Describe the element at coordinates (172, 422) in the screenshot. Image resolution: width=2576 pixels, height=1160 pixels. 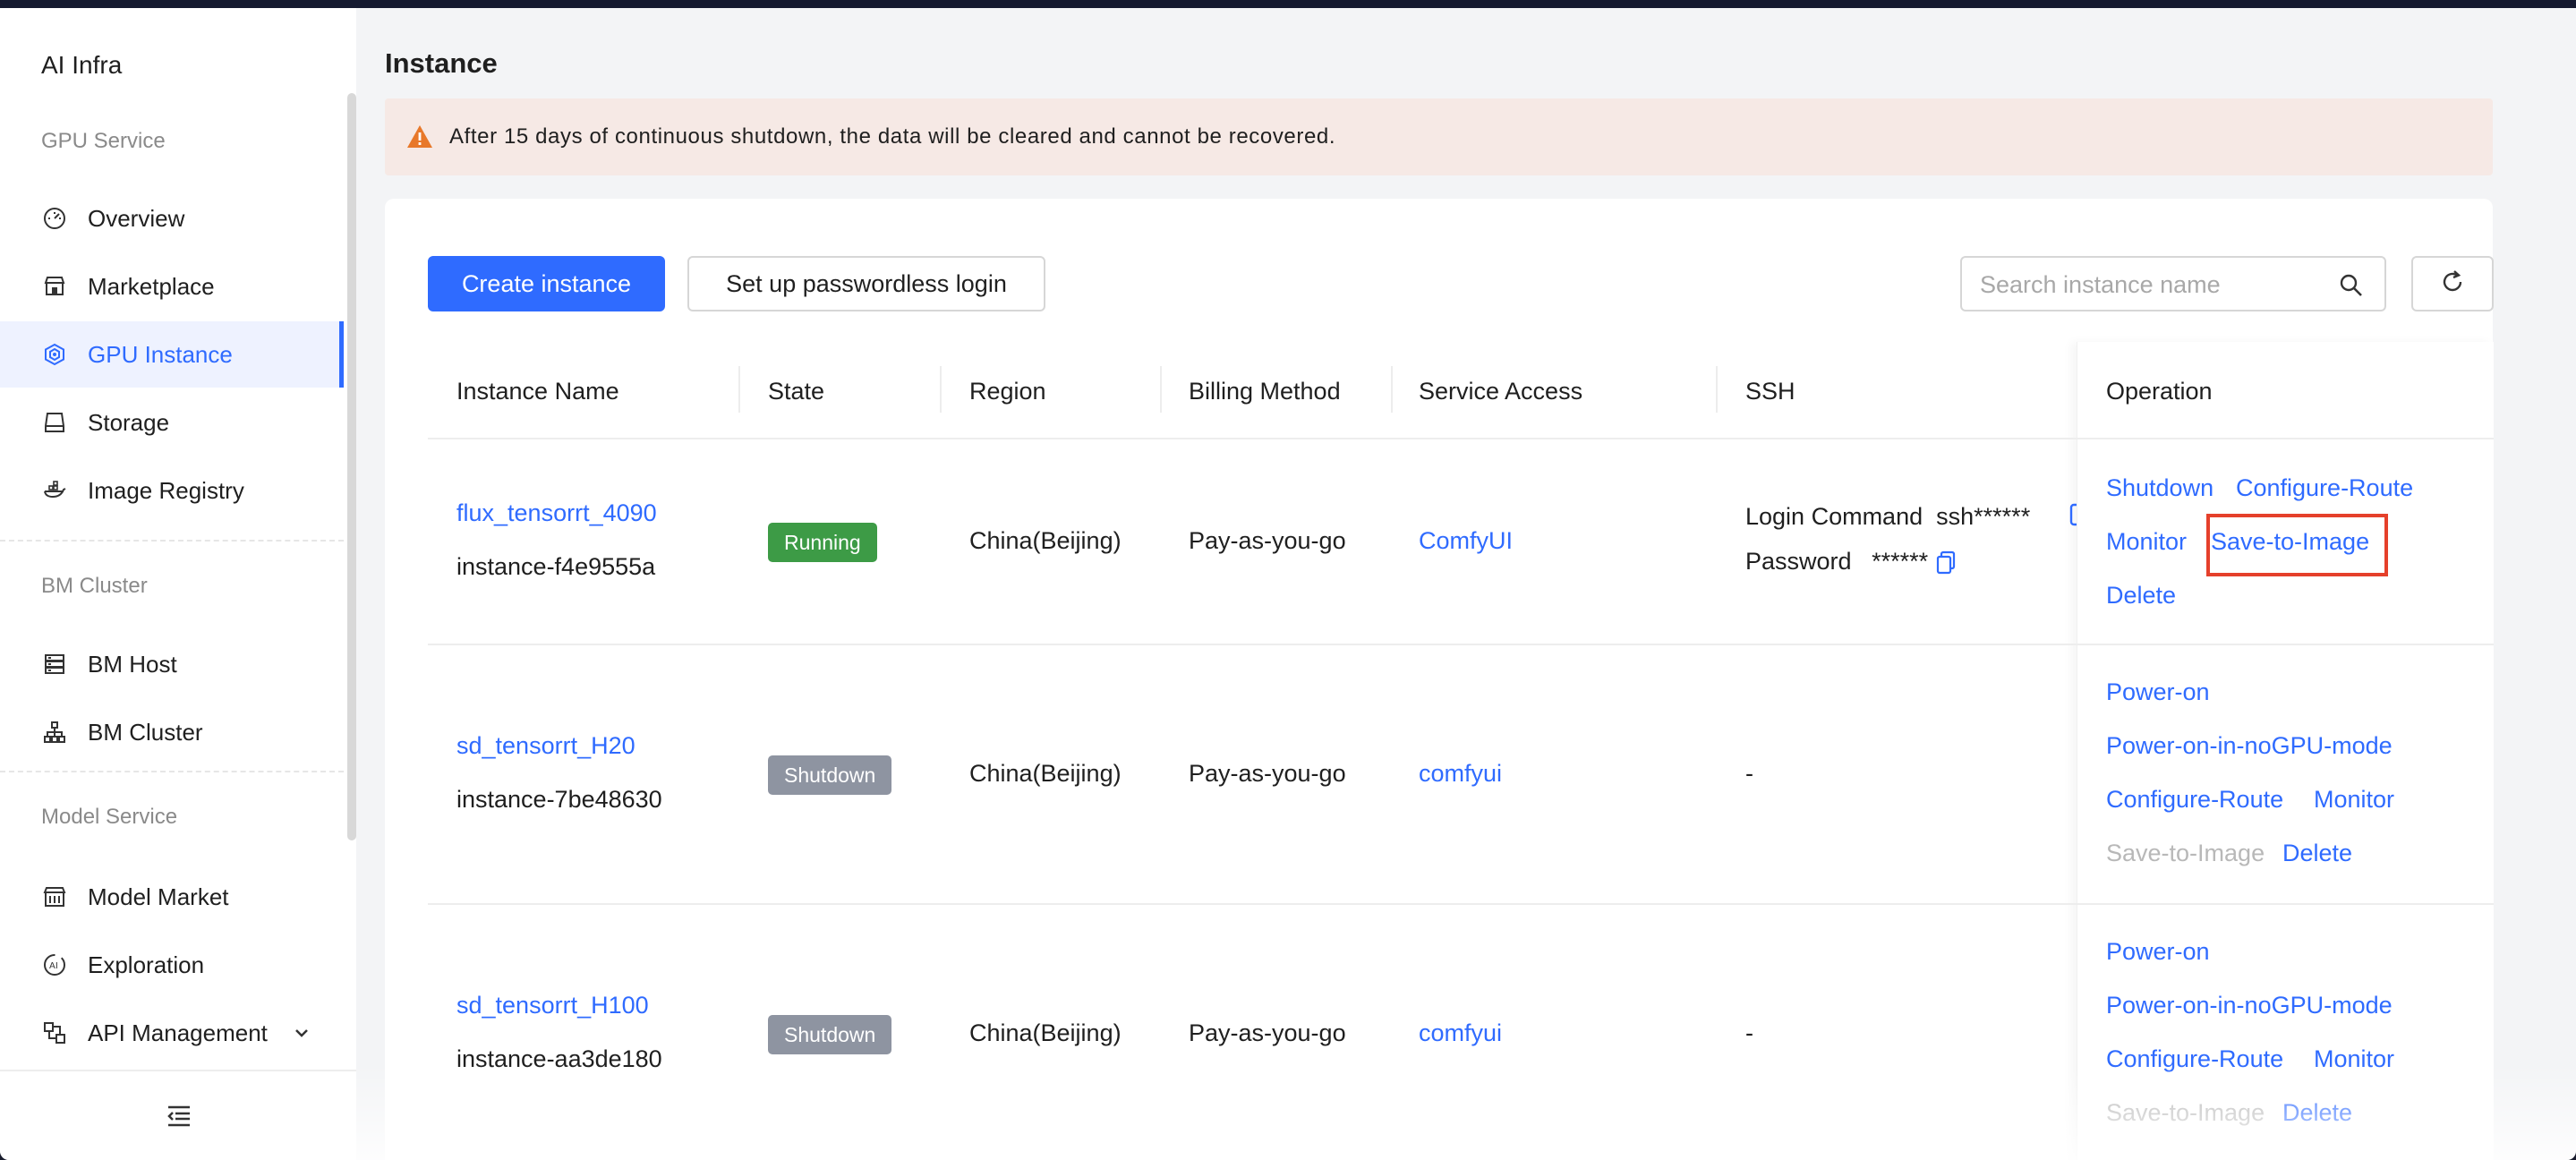
I see `sidebar-item-storage: Storage` at that location.